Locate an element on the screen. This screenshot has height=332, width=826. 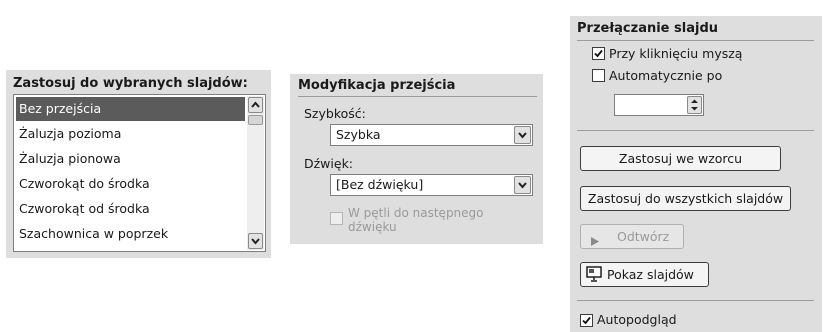
list-item: Bez przejścia is located at coordinates (130, 109).